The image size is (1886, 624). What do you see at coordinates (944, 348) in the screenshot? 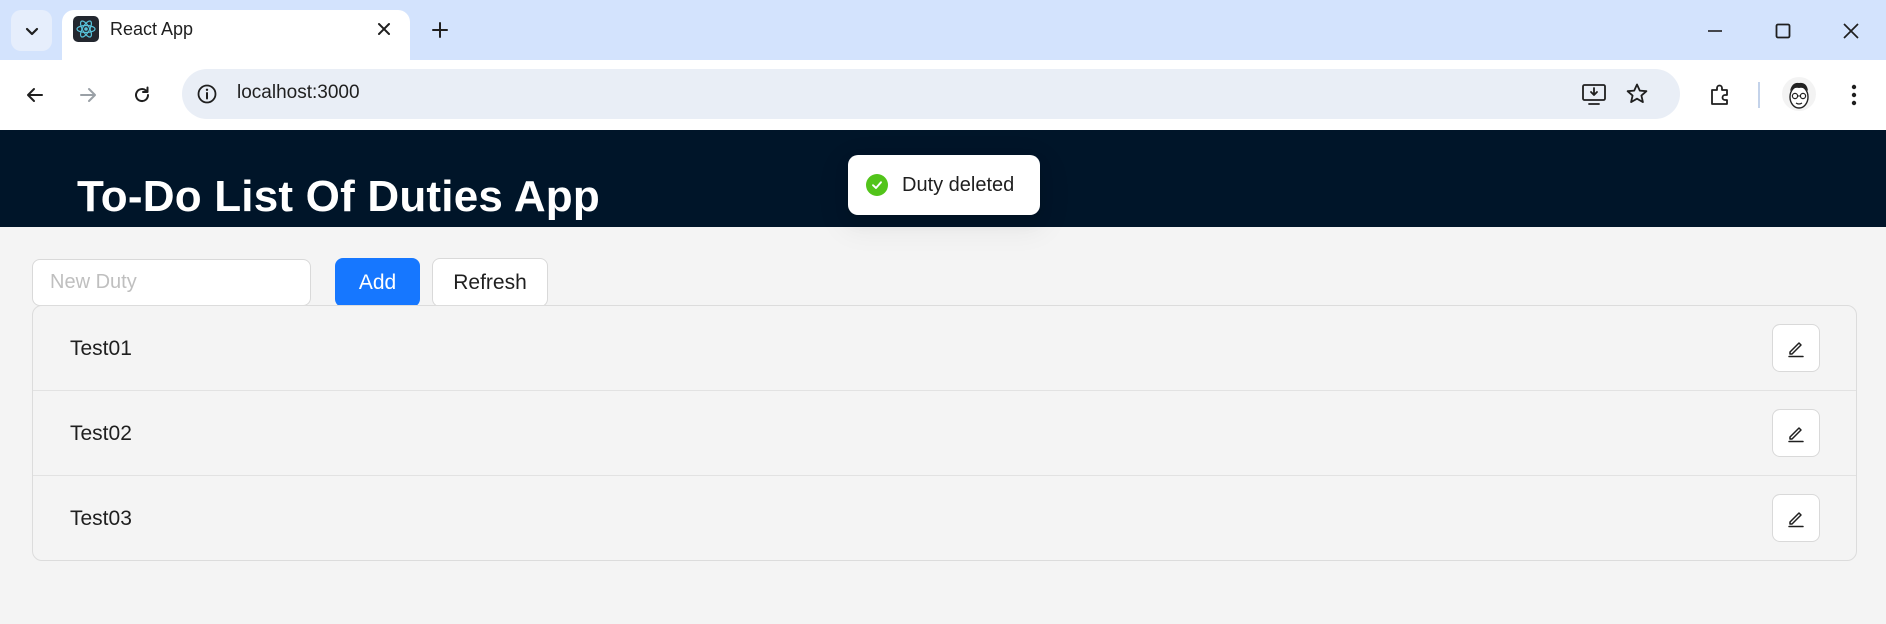
I see `list-item: Test01` at bounding box center [944, 348].